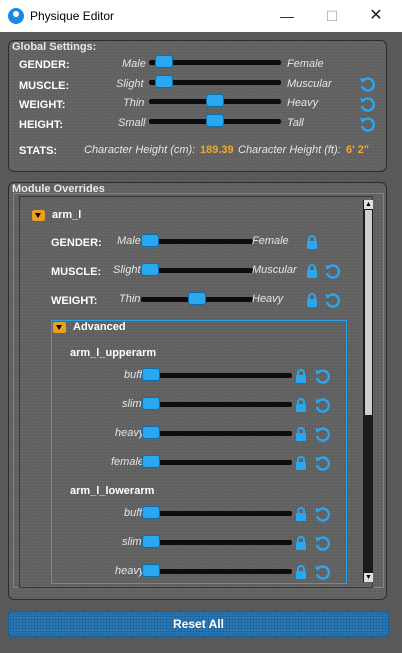 The height and width of the screenshot is (653, 402). I want to click on global-weight-knob, so click(215, 100).